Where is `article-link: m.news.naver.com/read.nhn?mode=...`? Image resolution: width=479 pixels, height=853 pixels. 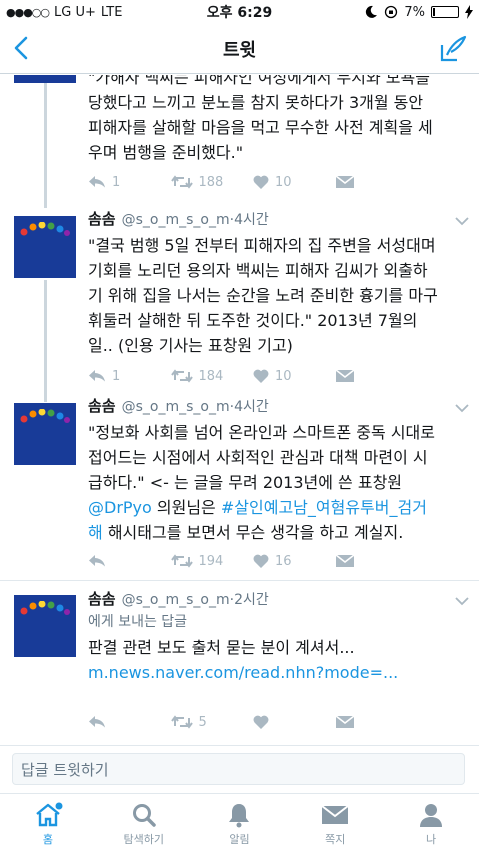 article-link: m.news.naver.com/read.nhn?mode=... is located at coordinates (277, 672).